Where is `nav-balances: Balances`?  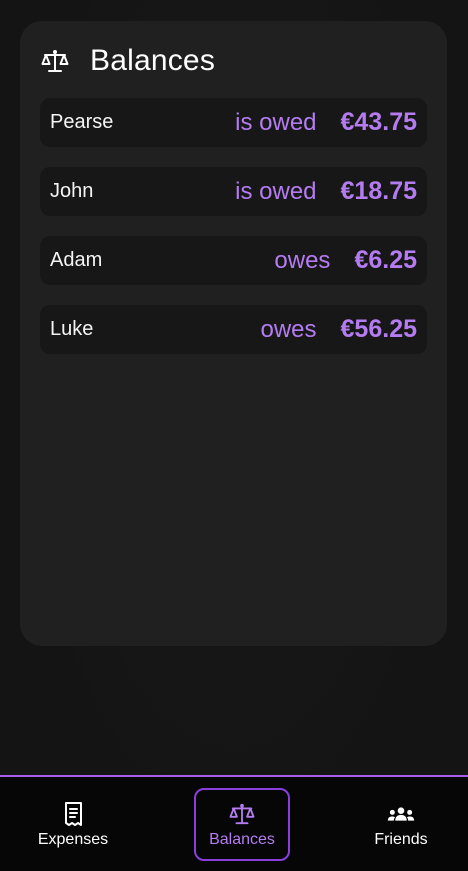 nav-balances: Balances is located at coordinates (242, 824).